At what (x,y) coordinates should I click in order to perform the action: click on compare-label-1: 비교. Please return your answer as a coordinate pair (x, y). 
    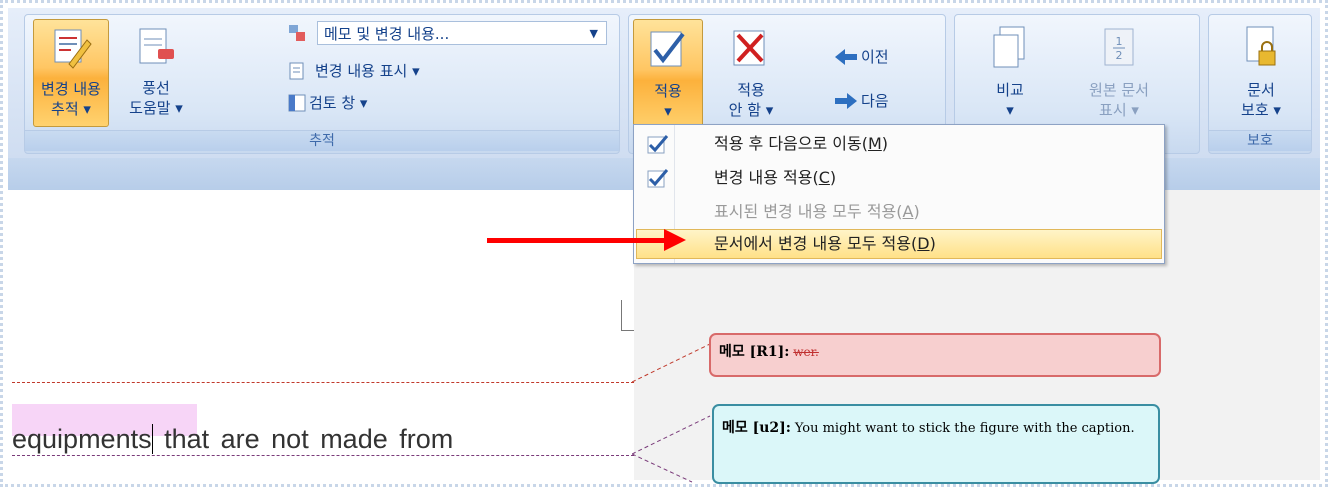
    Looking at the image, I should click on (1010, 90).